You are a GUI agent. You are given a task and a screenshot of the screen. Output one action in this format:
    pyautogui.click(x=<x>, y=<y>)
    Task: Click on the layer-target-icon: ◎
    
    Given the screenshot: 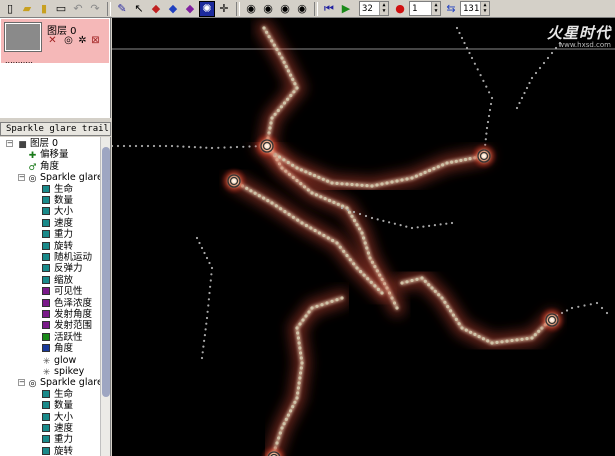 What is the action you would take?
    pyautogui.click(x=68, y=40)
    